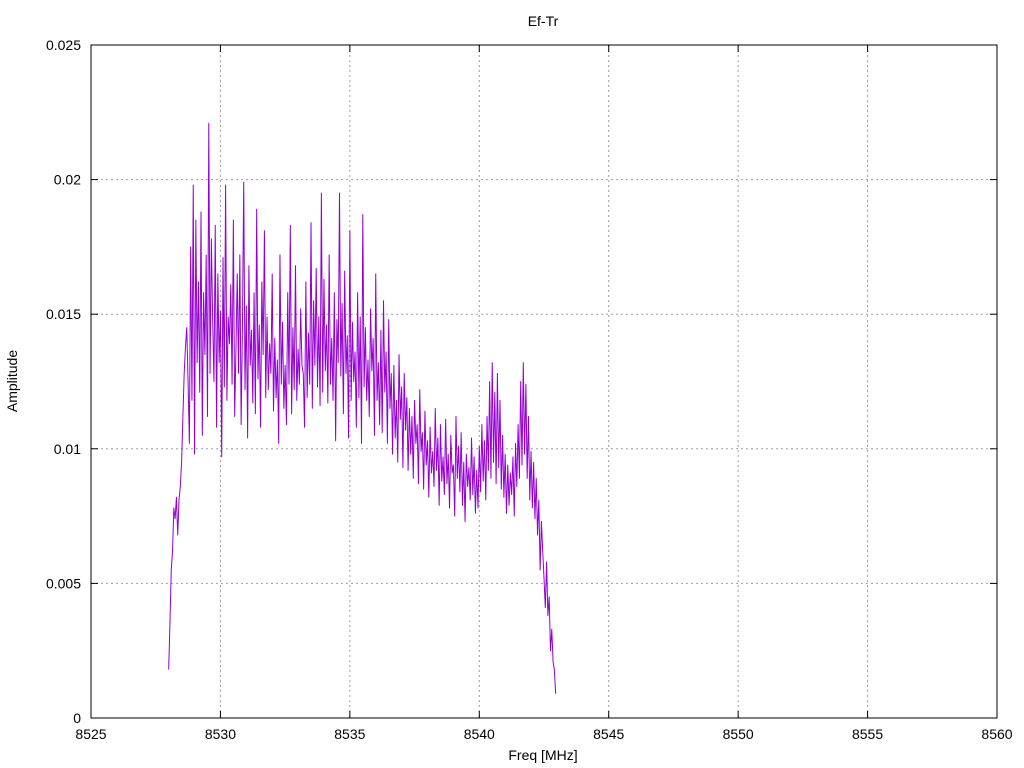  I want to click on x-tick-label: 8550, so click(738, 734).